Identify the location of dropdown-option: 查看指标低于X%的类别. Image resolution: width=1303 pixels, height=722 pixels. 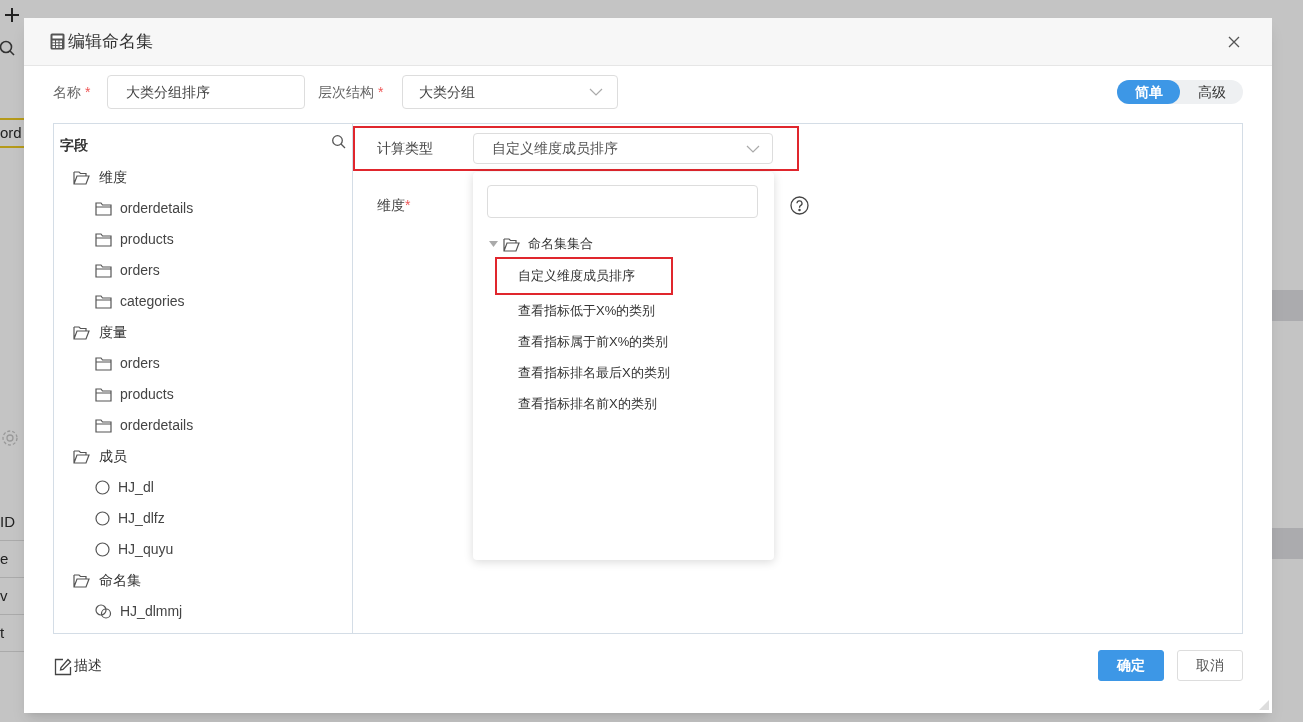
(627, 310).